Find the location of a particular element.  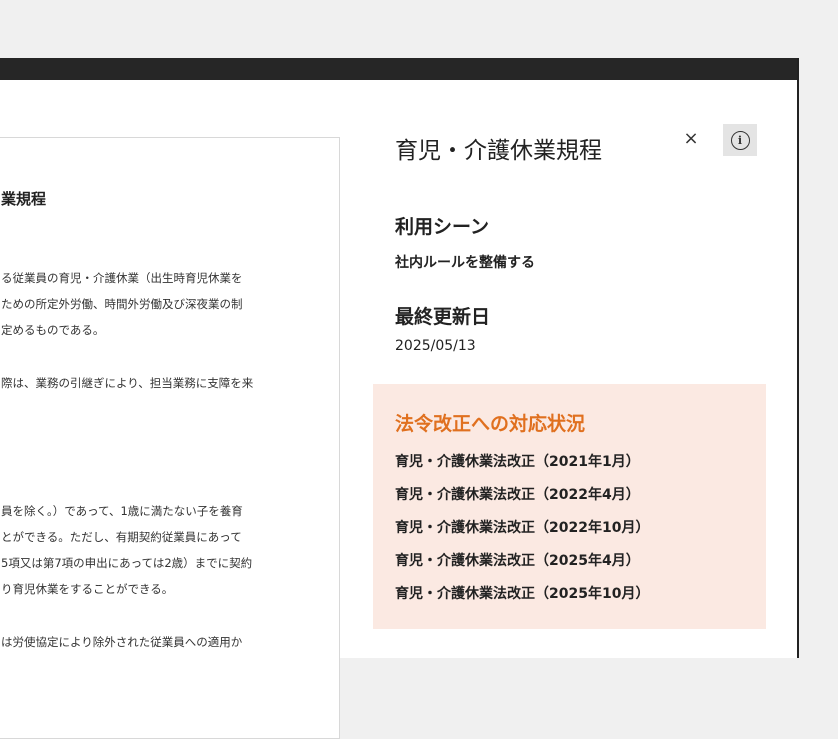

law-revision-heading: 法令改正への対応状況 is located at coordinates (490, 424).